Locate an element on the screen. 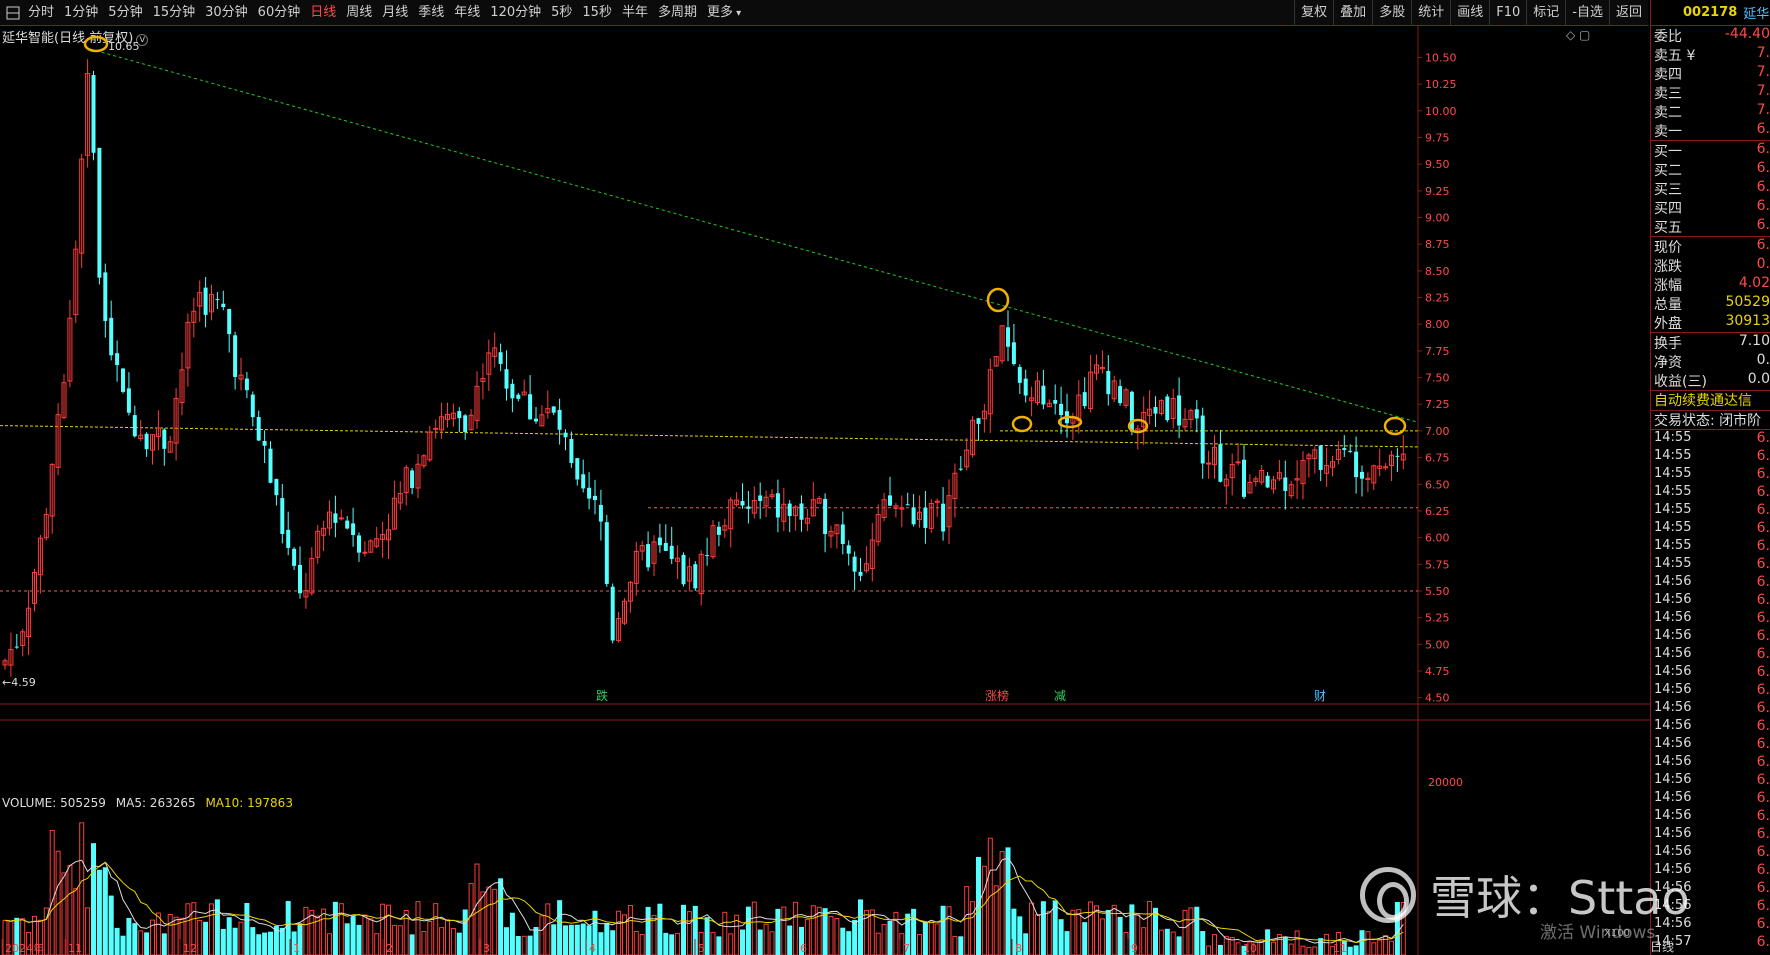  period-tab: 季线 is located at coordinates (431, 12).